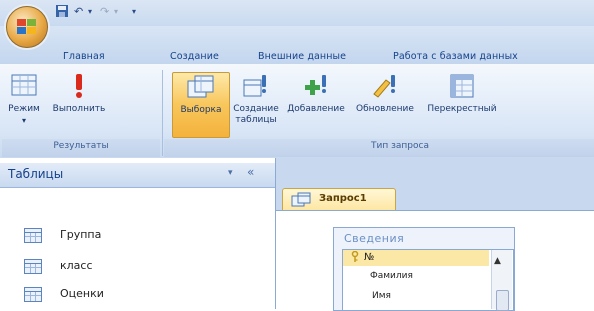  Describe the element at coordinates (81, 234) in the screenshot. I see `nav-item-label: Группа` at that location.